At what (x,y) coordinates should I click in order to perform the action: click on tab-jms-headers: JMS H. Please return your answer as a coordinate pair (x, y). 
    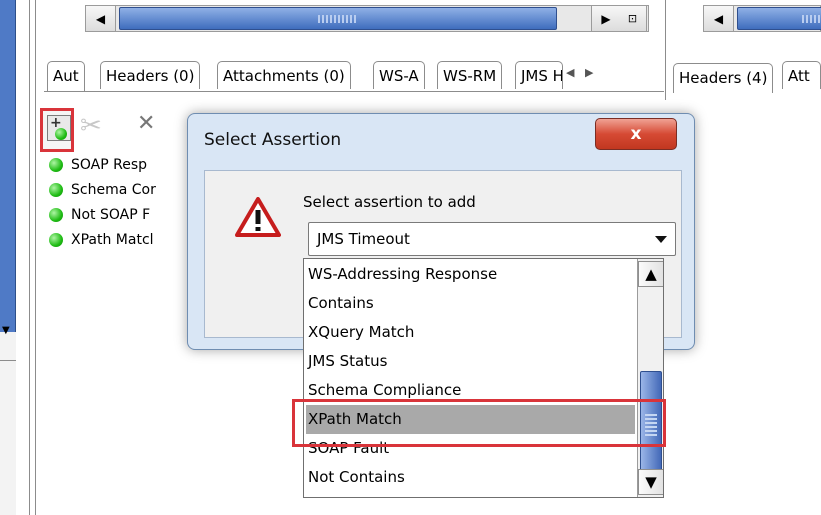
    Looking at the image, I should click on (539, 75).